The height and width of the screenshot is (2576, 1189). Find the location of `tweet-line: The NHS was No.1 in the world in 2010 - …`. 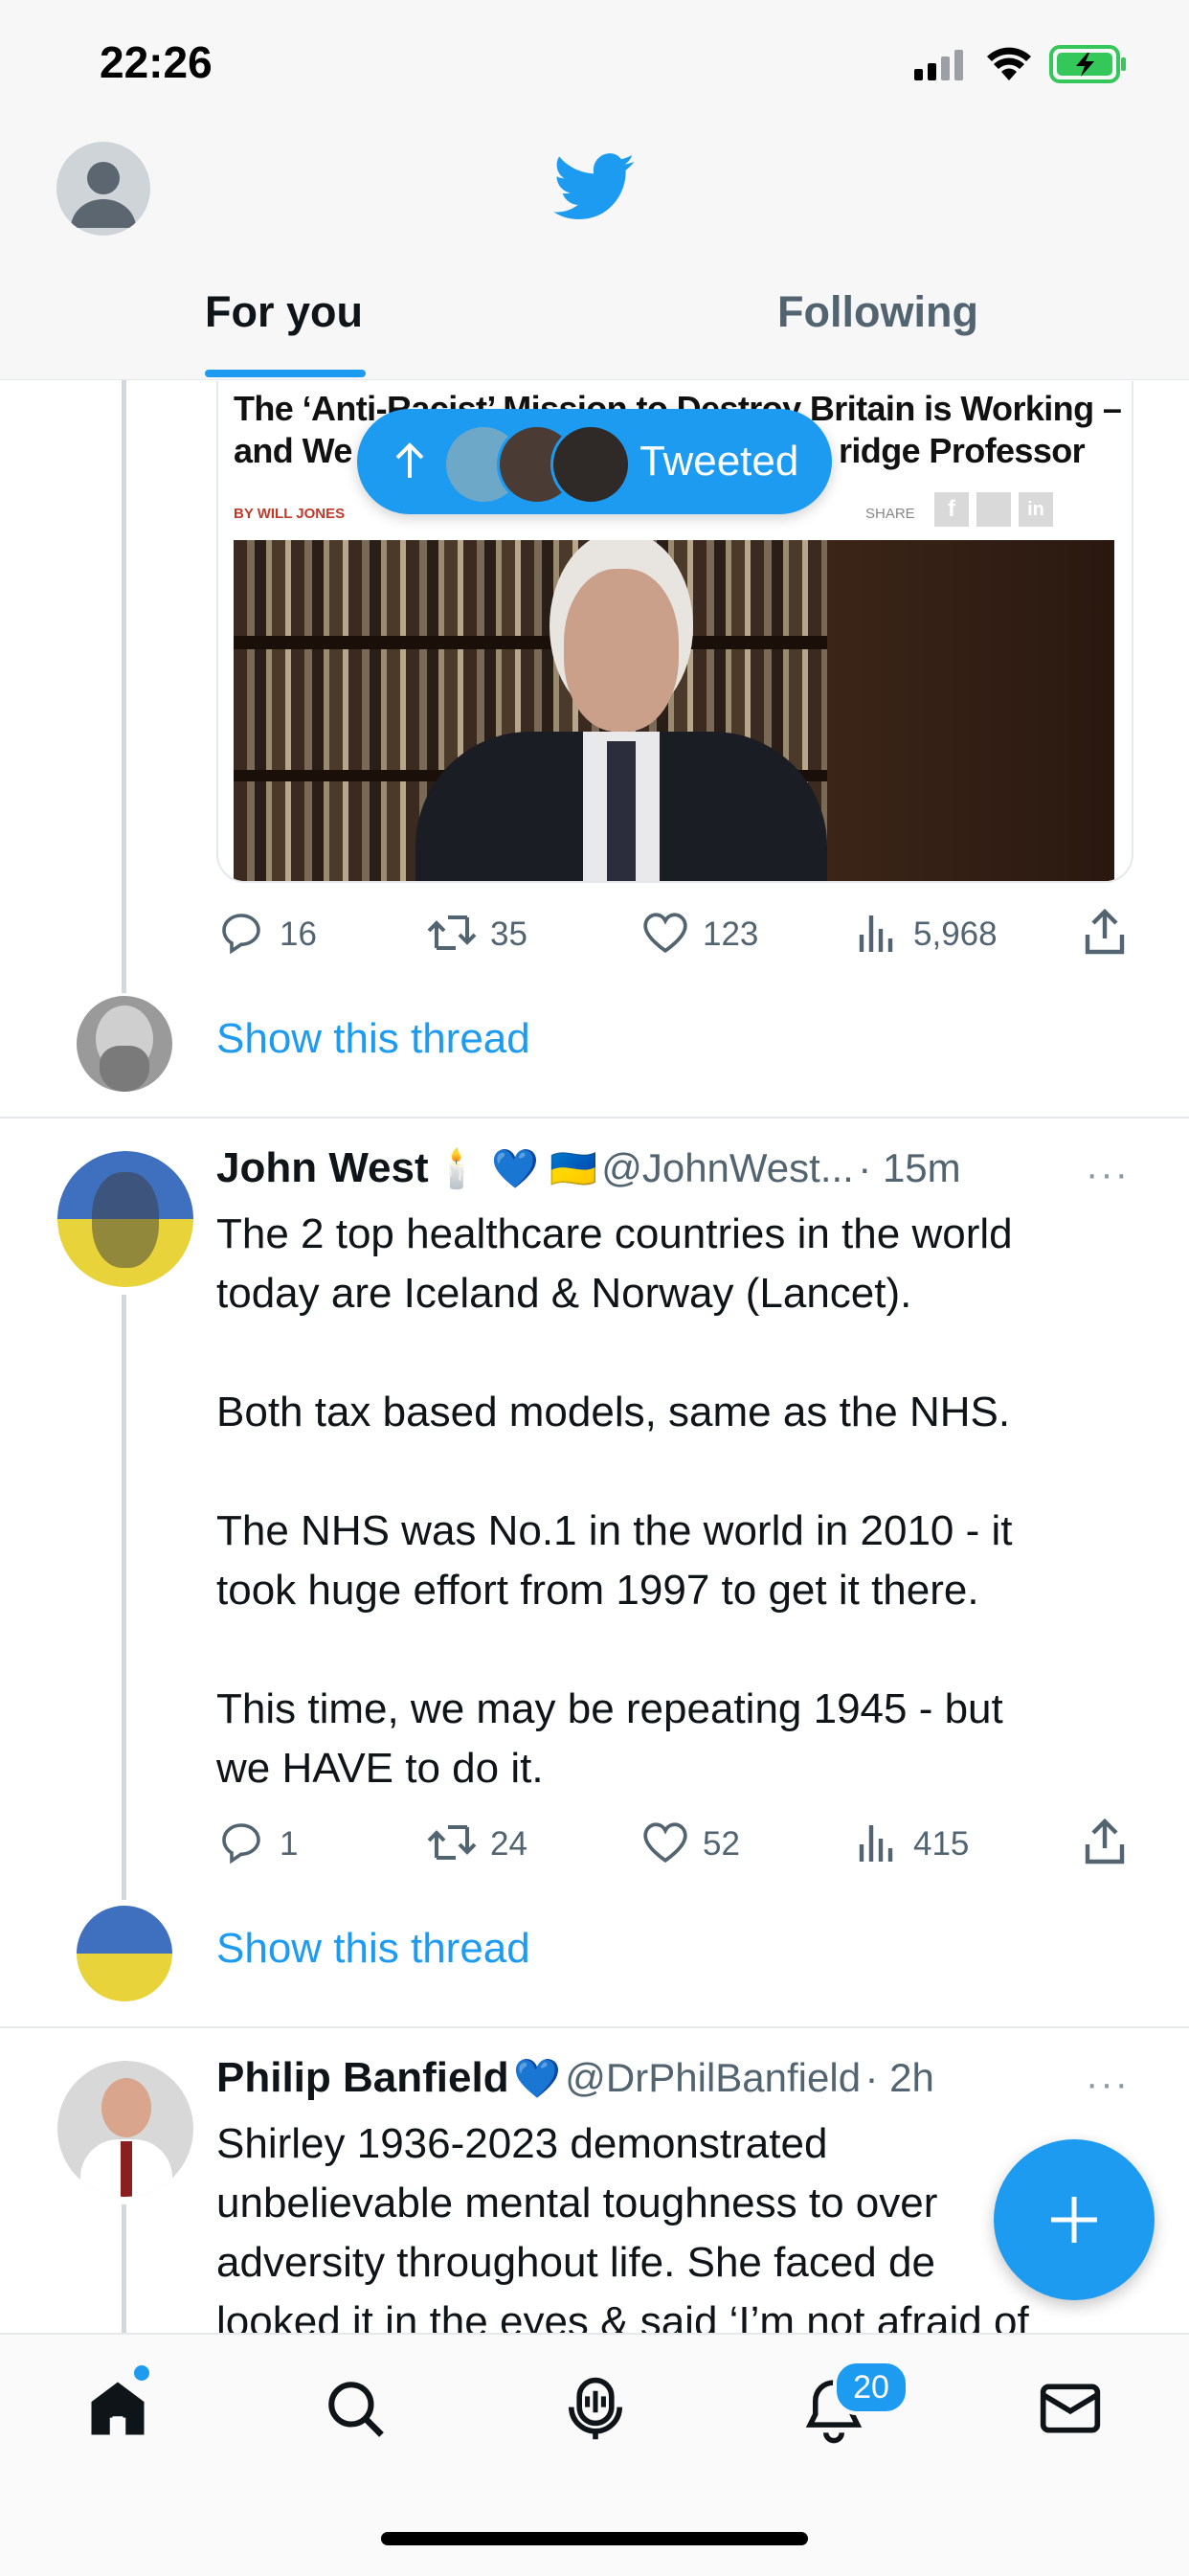

tweet-line: The NHS was No.1 in the world in 2010 - … is located at coordinates (614, 1530).